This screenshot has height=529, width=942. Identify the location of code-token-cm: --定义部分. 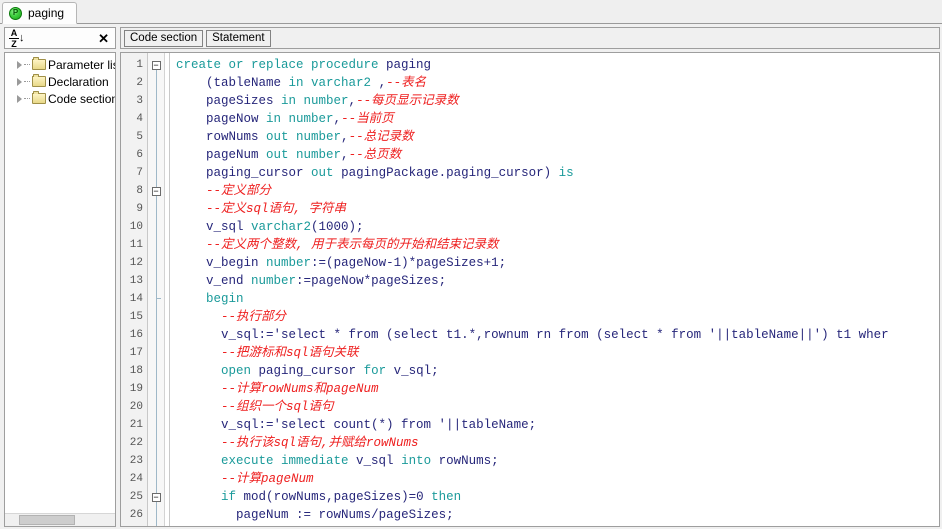
(239, 191).